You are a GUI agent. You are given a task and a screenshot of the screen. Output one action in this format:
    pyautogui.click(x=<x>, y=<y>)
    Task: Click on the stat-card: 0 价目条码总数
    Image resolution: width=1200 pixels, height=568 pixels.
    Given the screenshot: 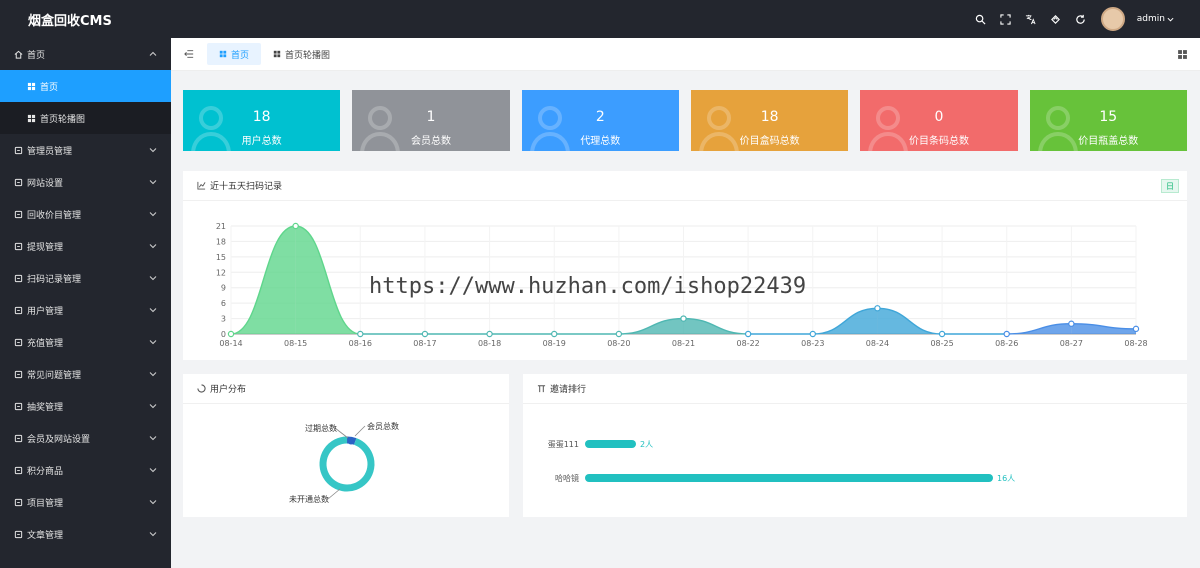 What is the action you would take?
    pyautogui.click(x=939, y=120)
    